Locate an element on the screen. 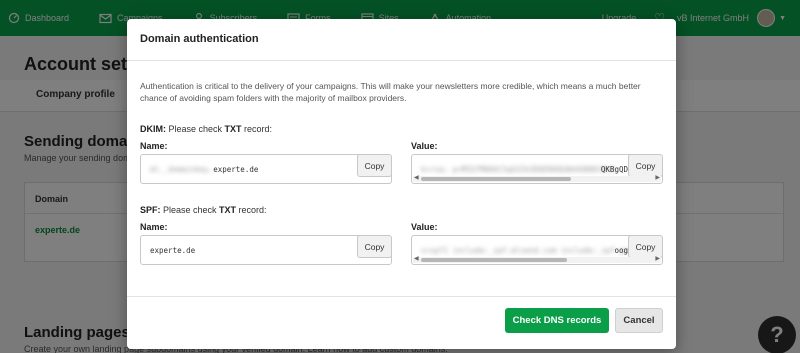  spf-value-scrollbar: ◀ ▶ is located at coordinates (537, 259).